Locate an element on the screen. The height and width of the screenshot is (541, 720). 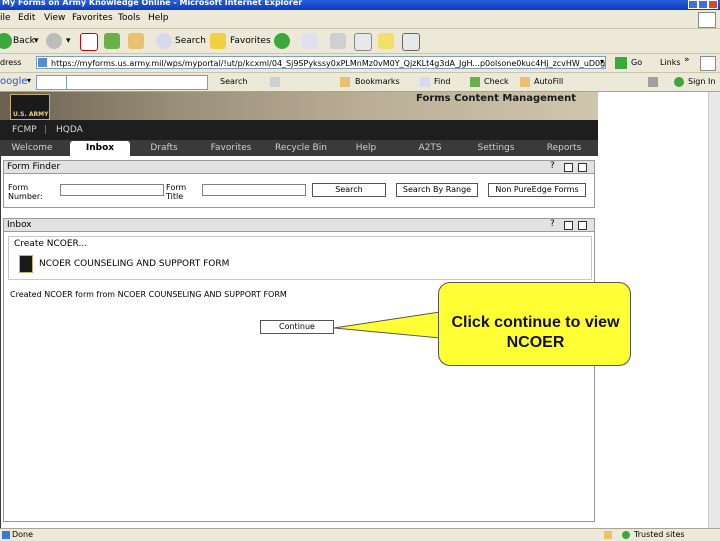
google-search-input is located at coordinates (137, 82).